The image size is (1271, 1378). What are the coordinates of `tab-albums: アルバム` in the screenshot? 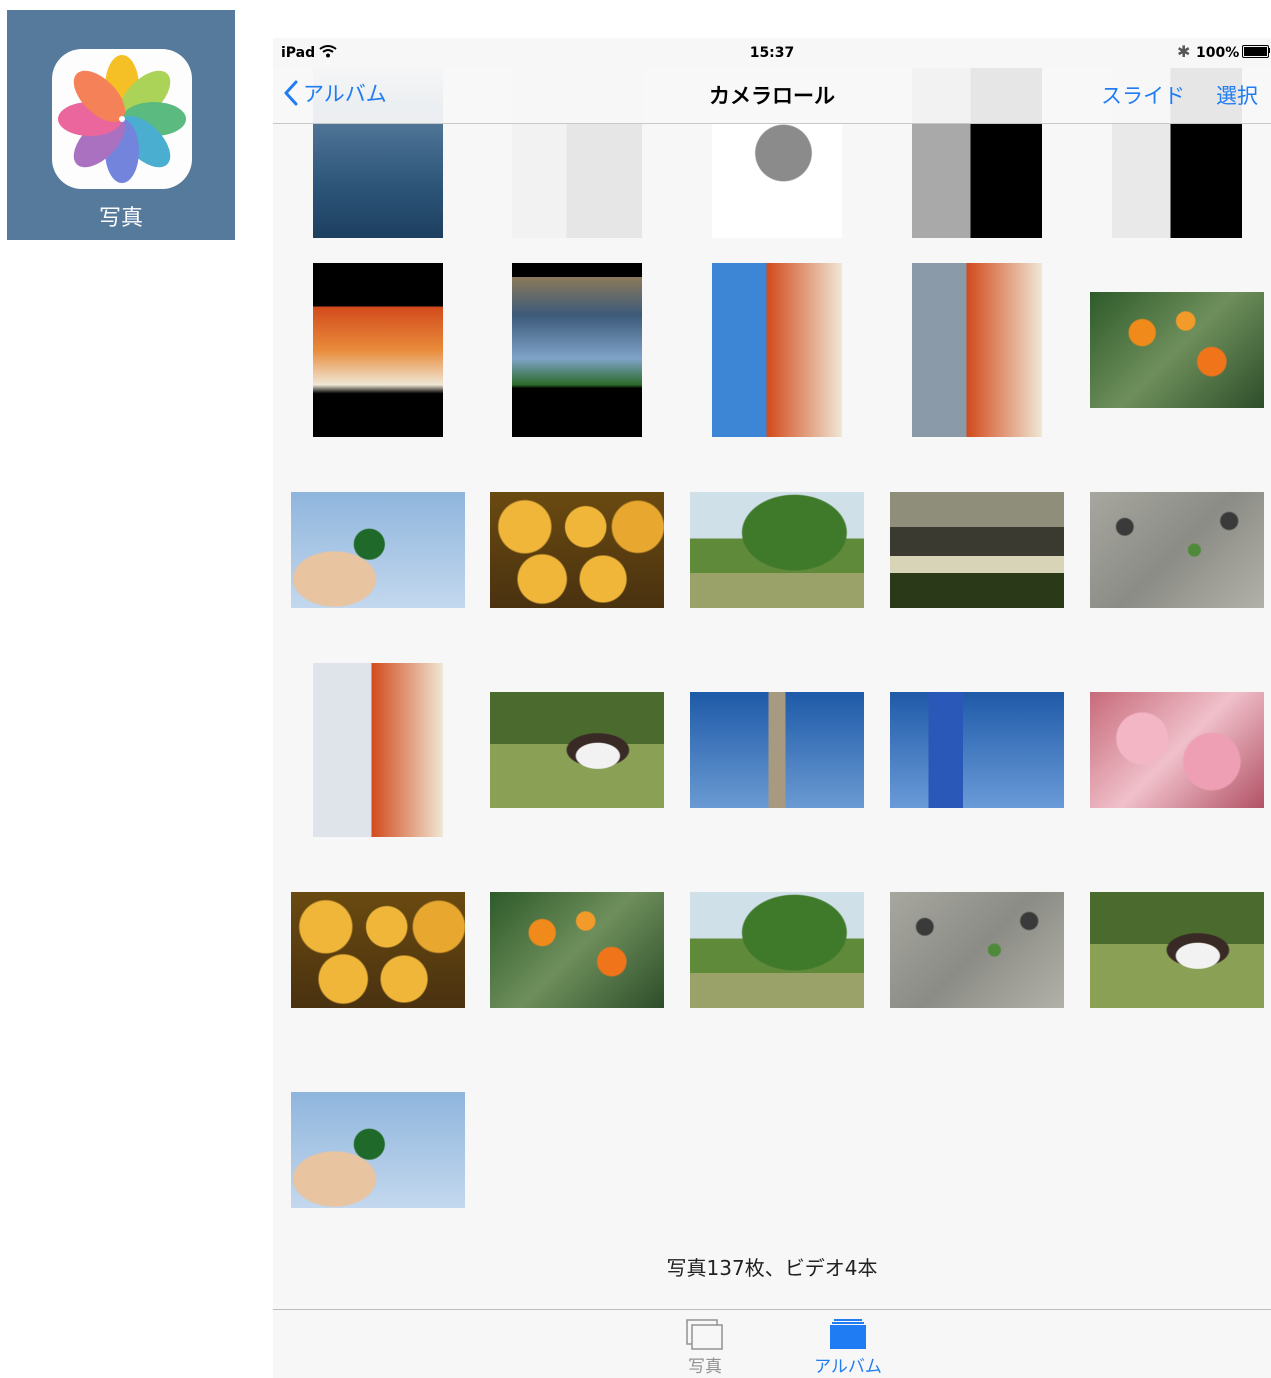 It's located at (848, 1347).